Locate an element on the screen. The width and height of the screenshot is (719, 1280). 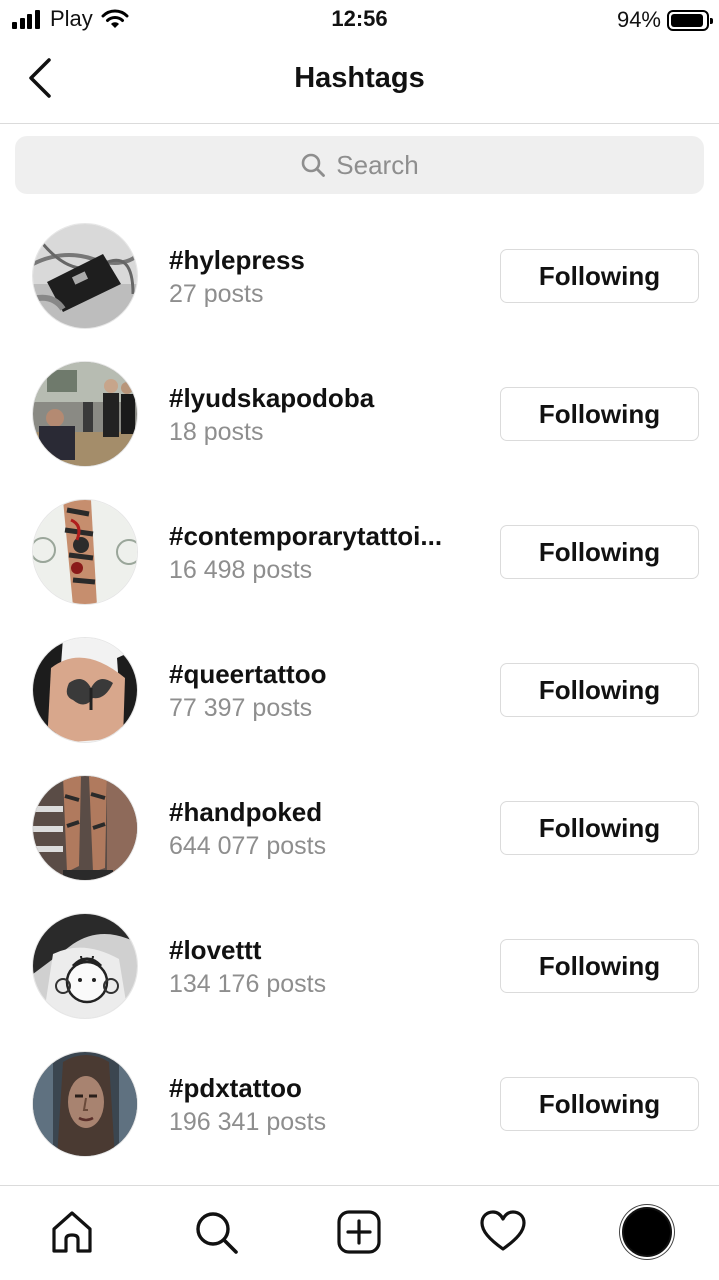
tab-home is located at coordinates (72, 1232).